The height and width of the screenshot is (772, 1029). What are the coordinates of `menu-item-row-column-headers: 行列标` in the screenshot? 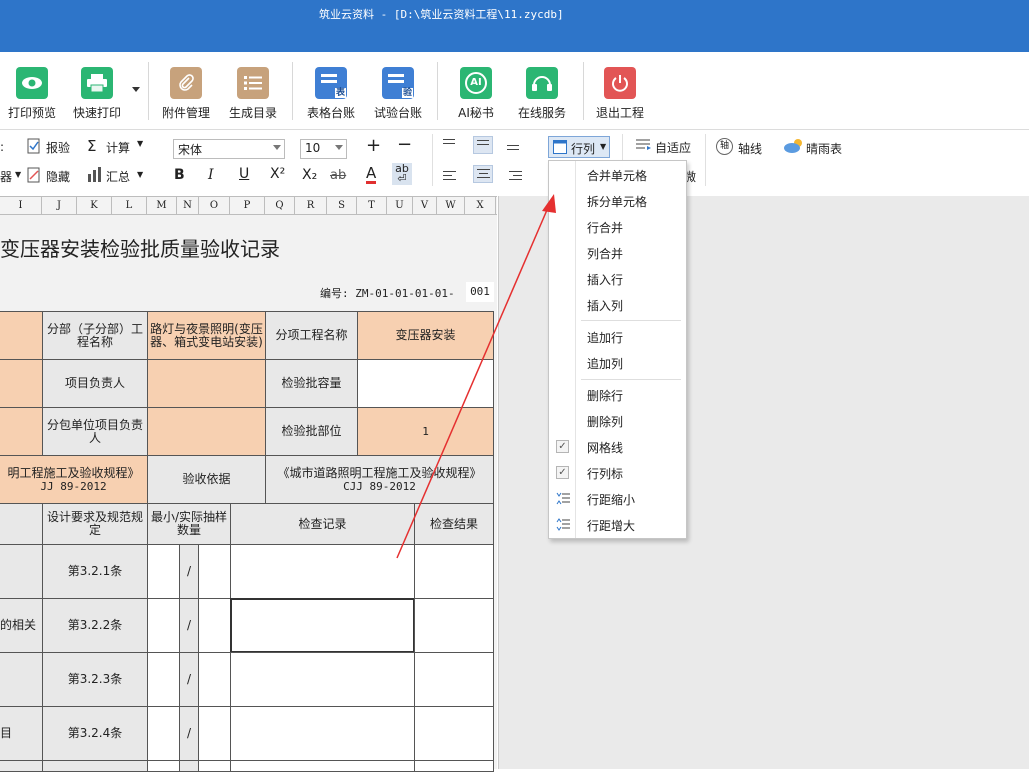 It's located at (605, 473).